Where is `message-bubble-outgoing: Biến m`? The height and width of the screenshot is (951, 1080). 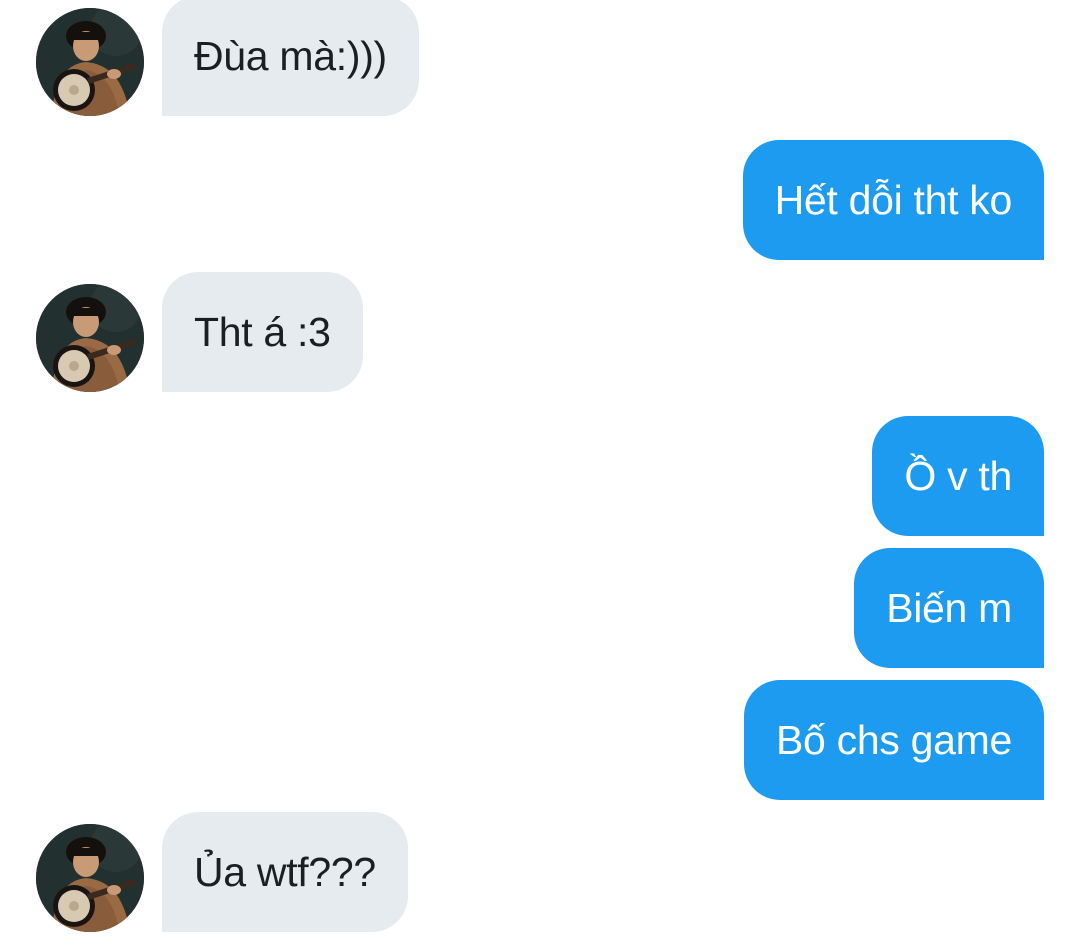 message-bubble-outgoing: Biến m is located at coordinates (949, 608).